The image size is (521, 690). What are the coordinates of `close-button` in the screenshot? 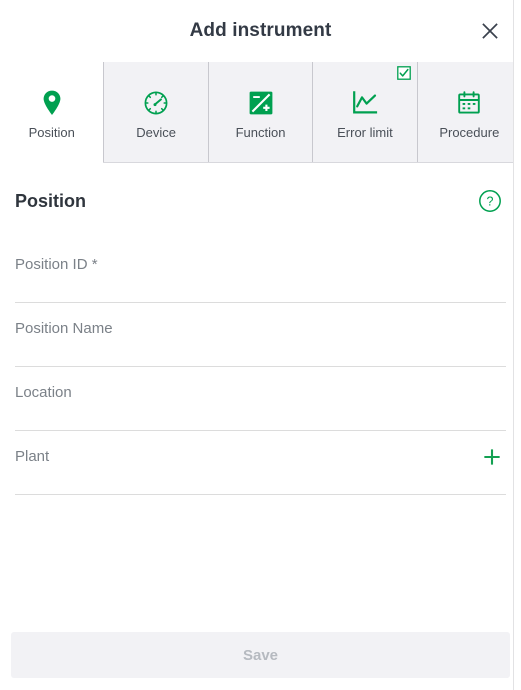 It's located at (490, 31).